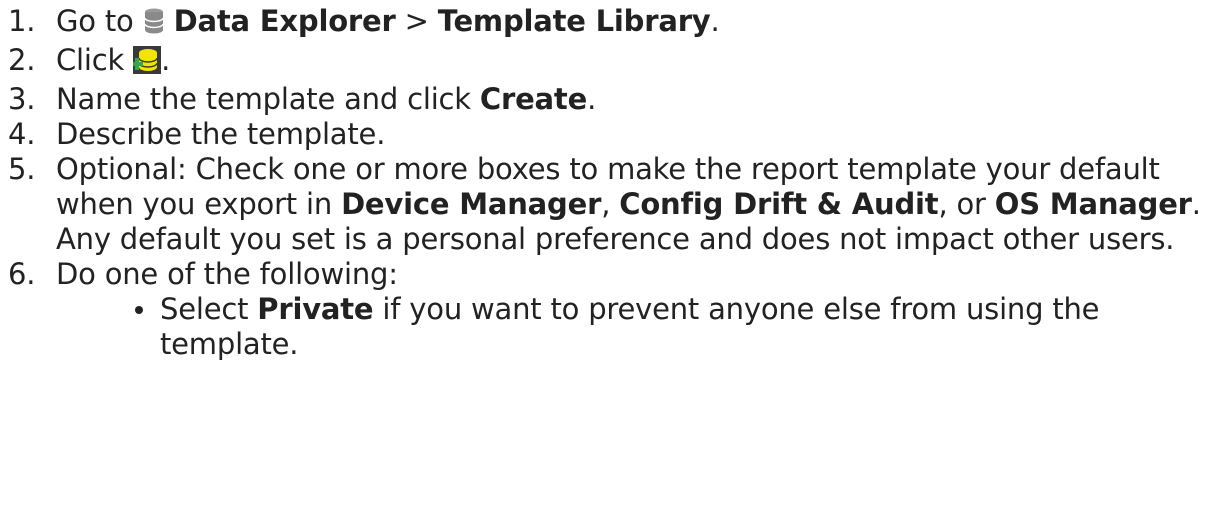 This screenshot has height=519, width=1210. I want to click on database-icon, so click(154, 25).